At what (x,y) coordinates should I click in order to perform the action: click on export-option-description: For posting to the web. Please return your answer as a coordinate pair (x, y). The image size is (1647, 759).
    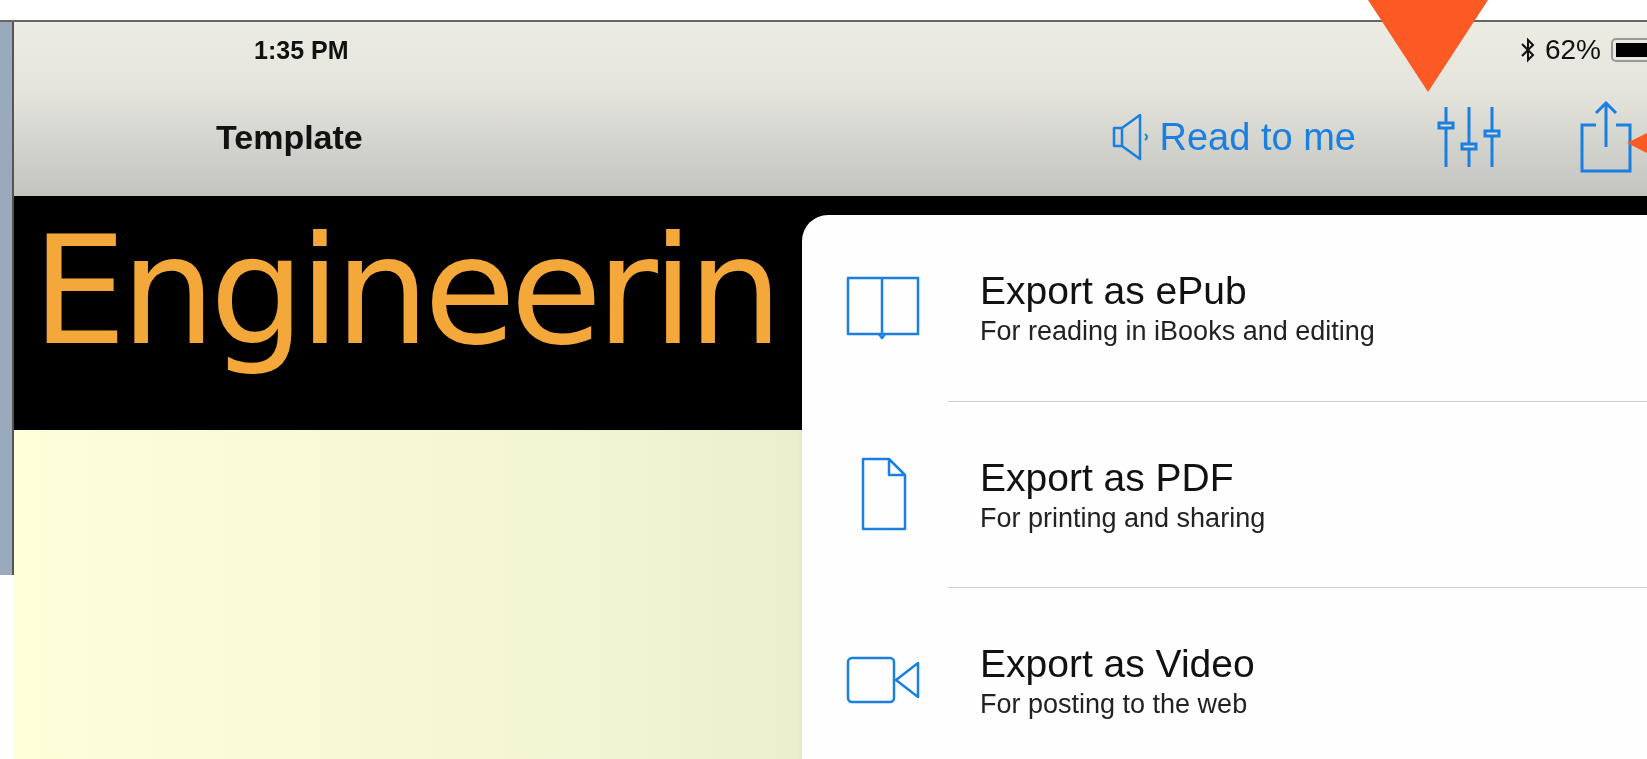
    Looking at the image, I should click on (1114, 704).